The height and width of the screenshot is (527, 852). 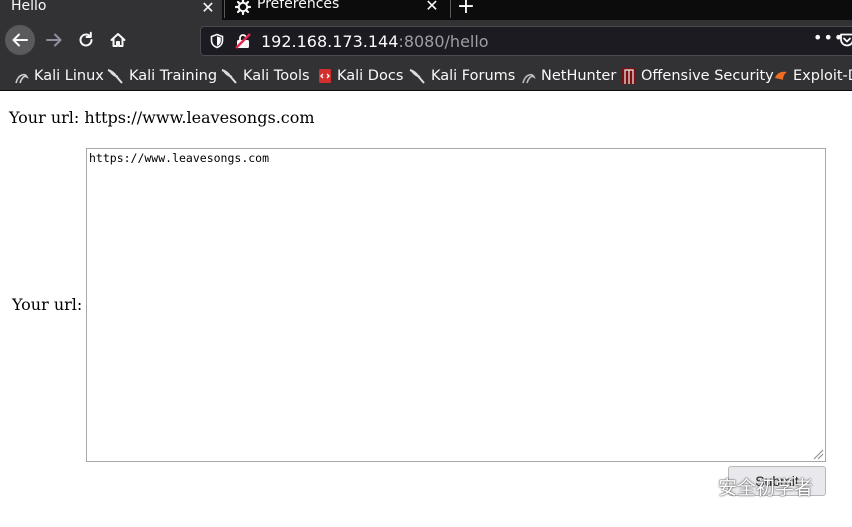 I want to click on reload-button, so click(x=86, y=40).